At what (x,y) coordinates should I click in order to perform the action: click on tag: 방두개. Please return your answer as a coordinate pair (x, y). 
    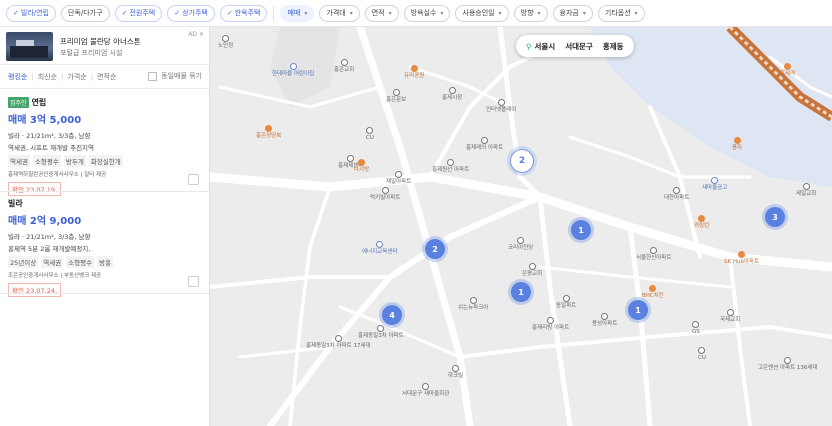
    Looking at the image, I should click on (74, 161).